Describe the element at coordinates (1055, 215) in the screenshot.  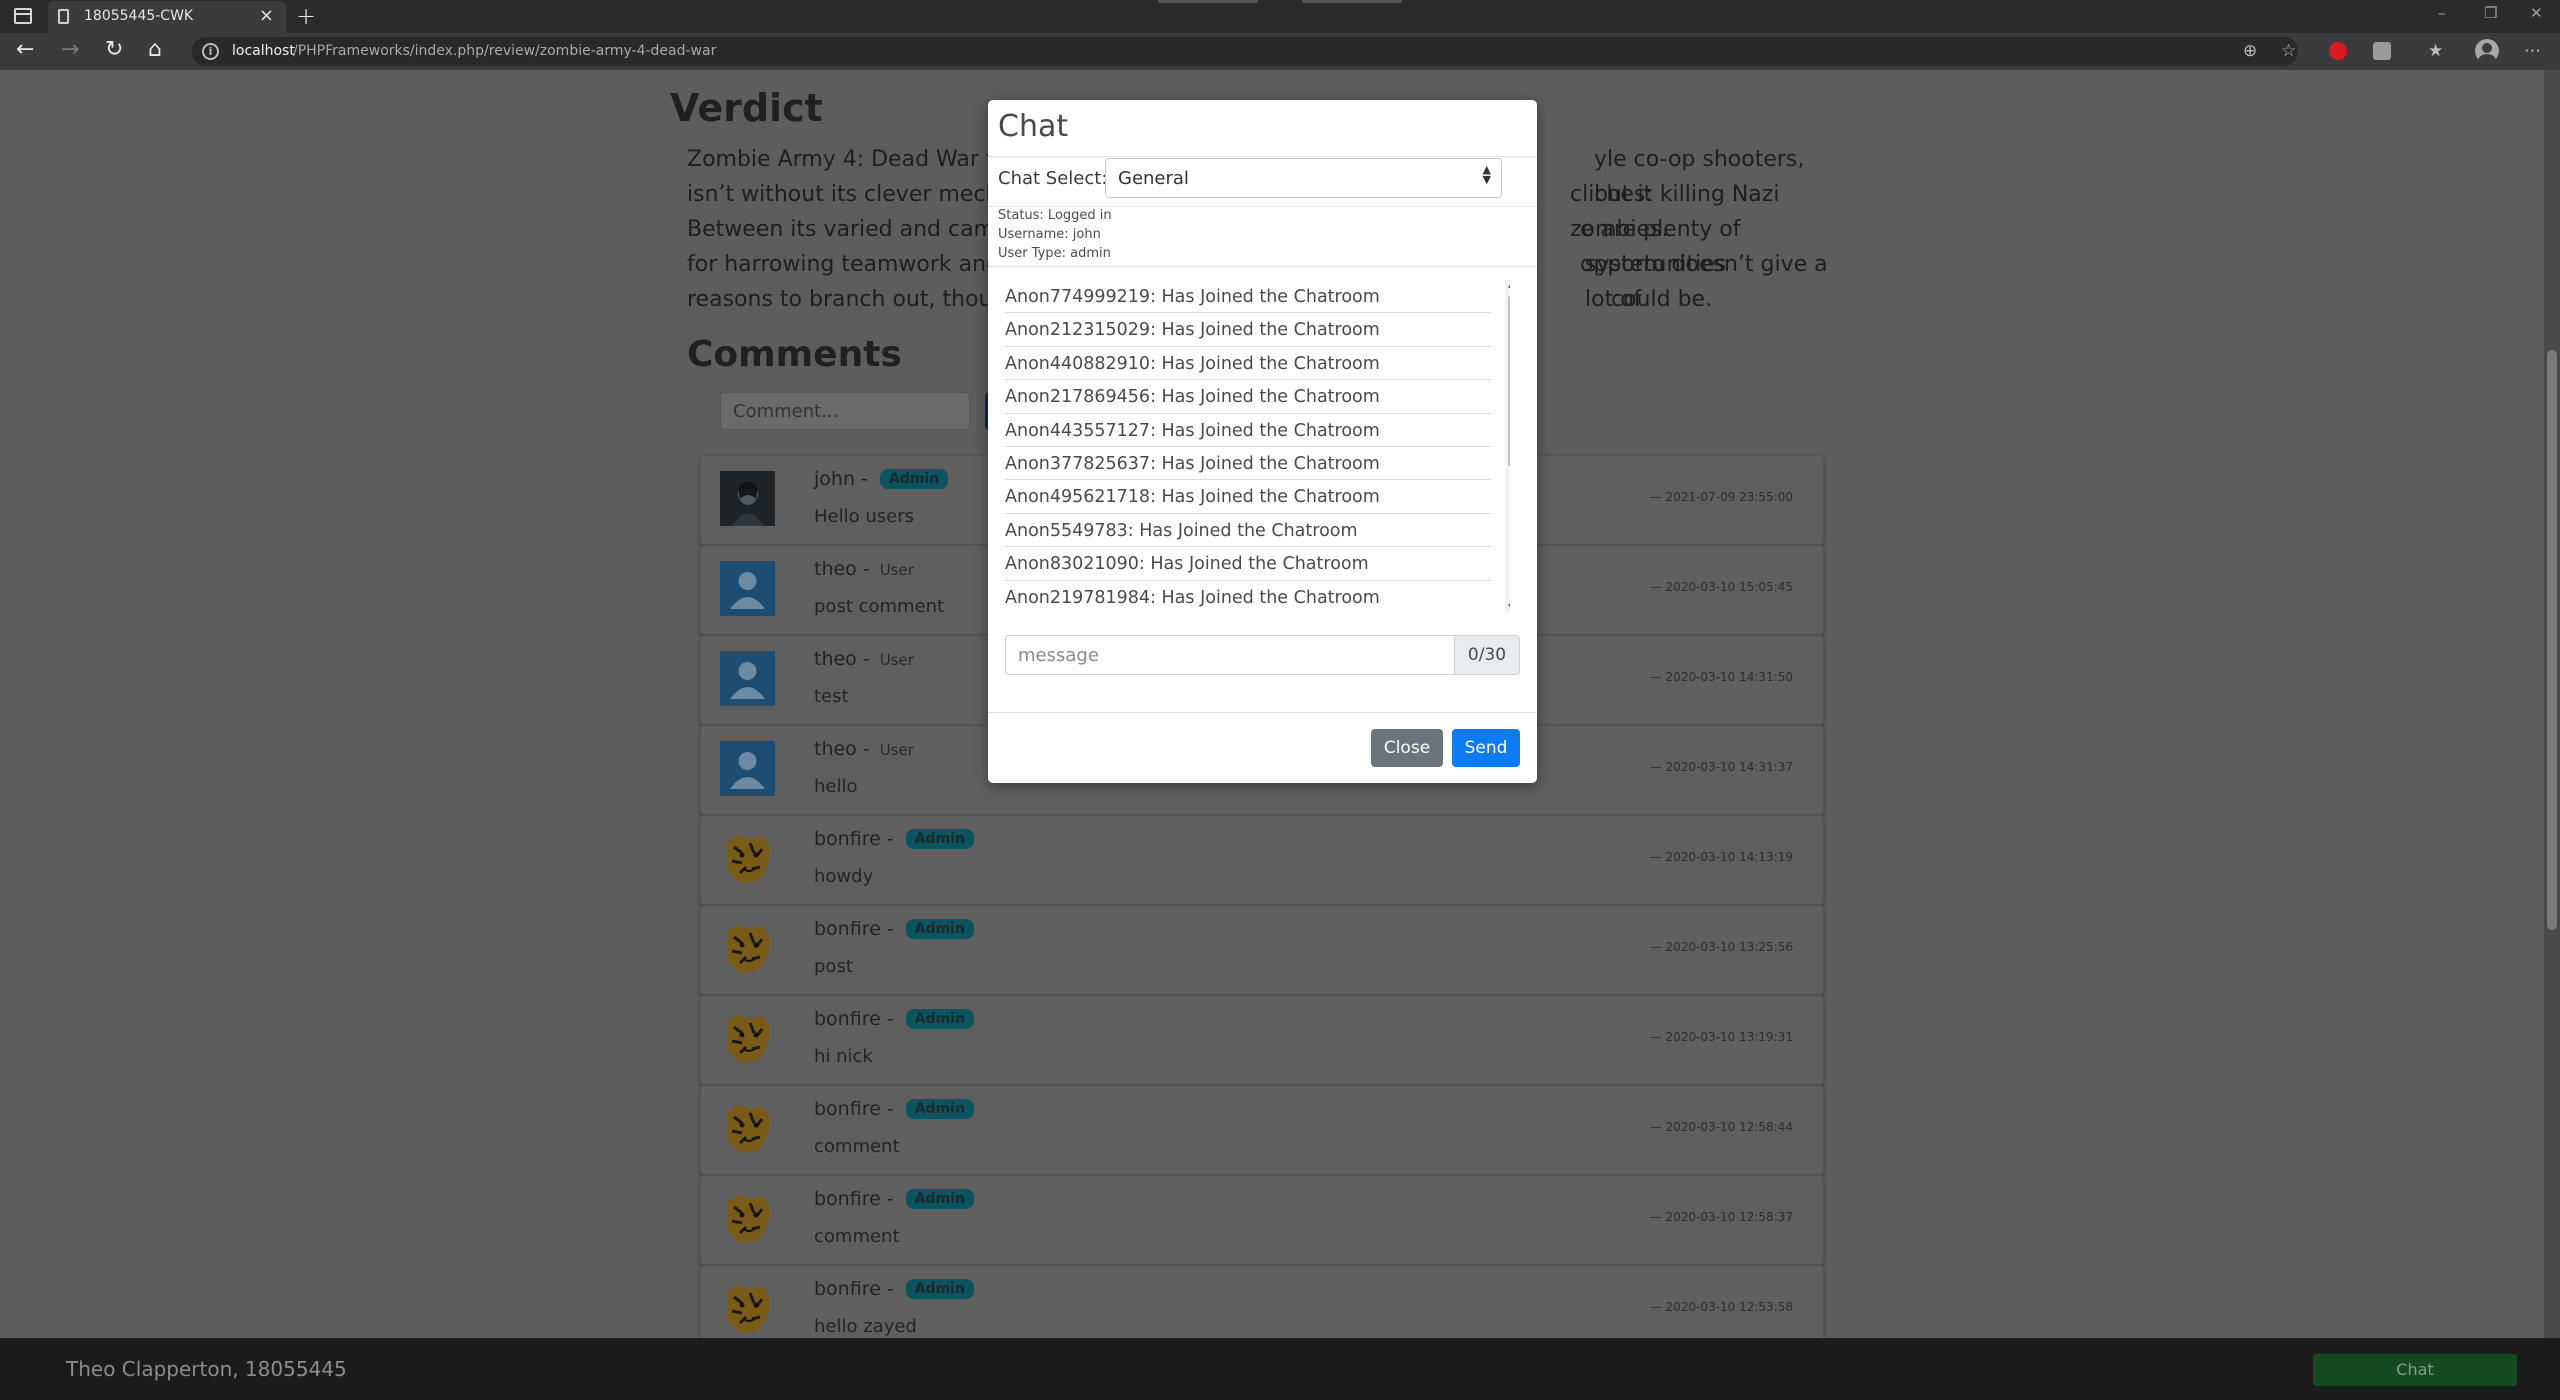
I see `status-text: Status: Logged in` at that location.